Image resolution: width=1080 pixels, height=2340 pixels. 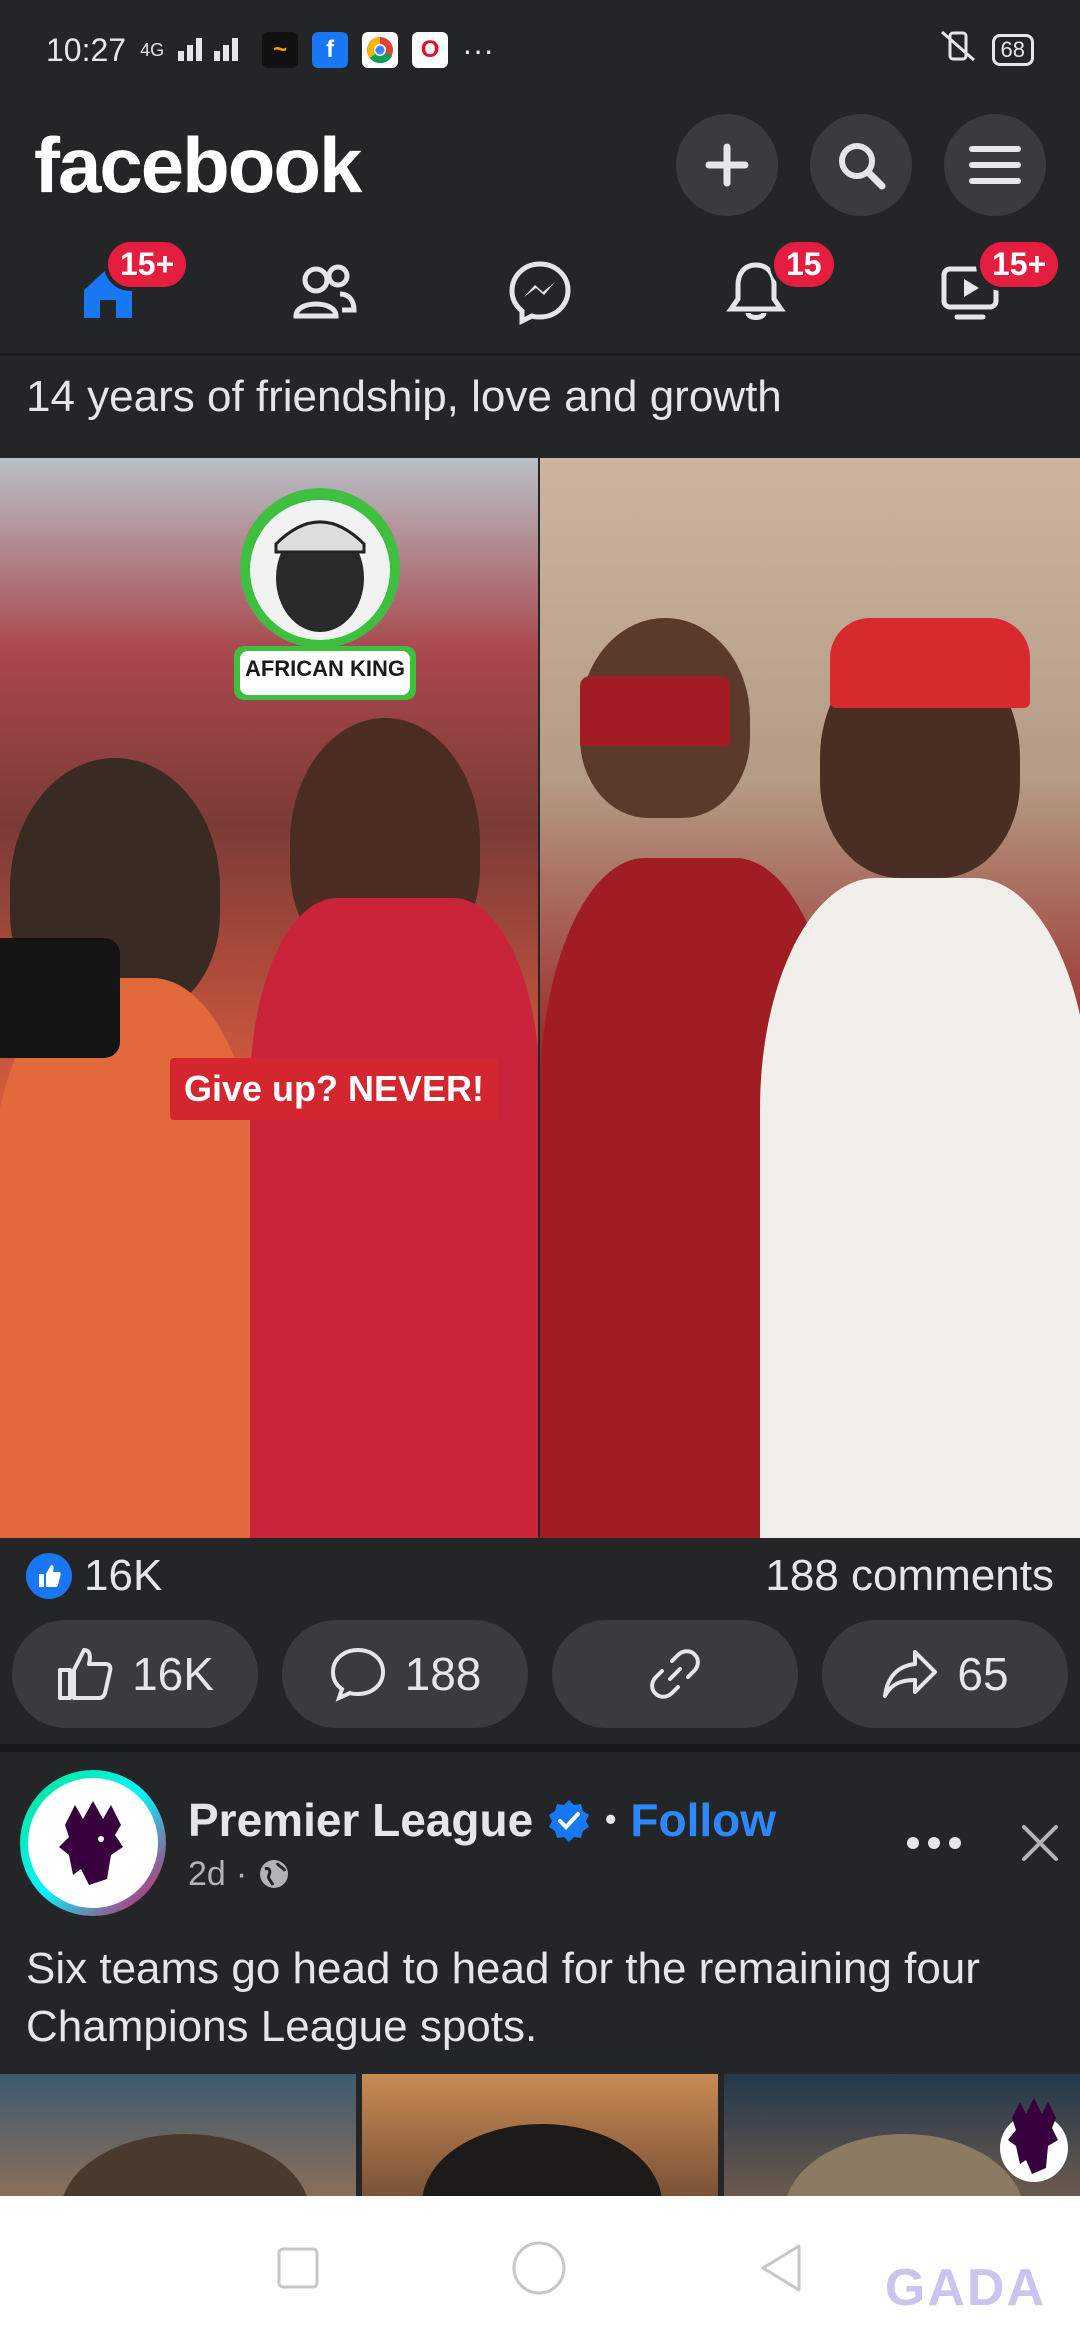 I want to click on avatar-inner, so click(x=93, y=1843).